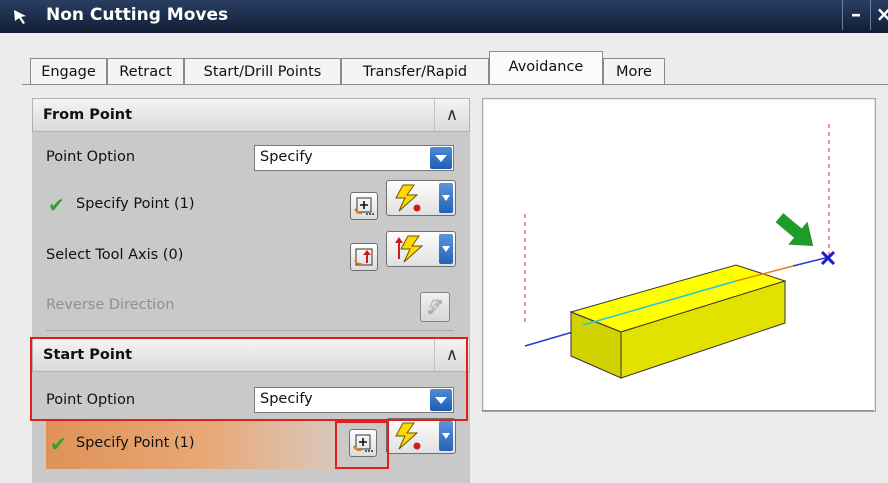 This screenshot has width=888, height=483. I want to click on from-inferred-point-button, so click(421, 198).